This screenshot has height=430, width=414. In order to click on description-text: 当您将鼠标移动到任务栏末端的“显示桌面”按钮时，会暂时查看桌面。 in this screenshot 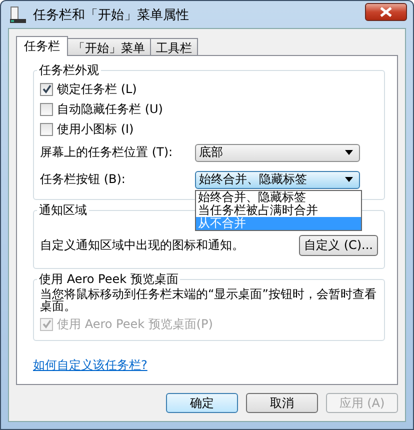, I will do `click(209, 300)`.